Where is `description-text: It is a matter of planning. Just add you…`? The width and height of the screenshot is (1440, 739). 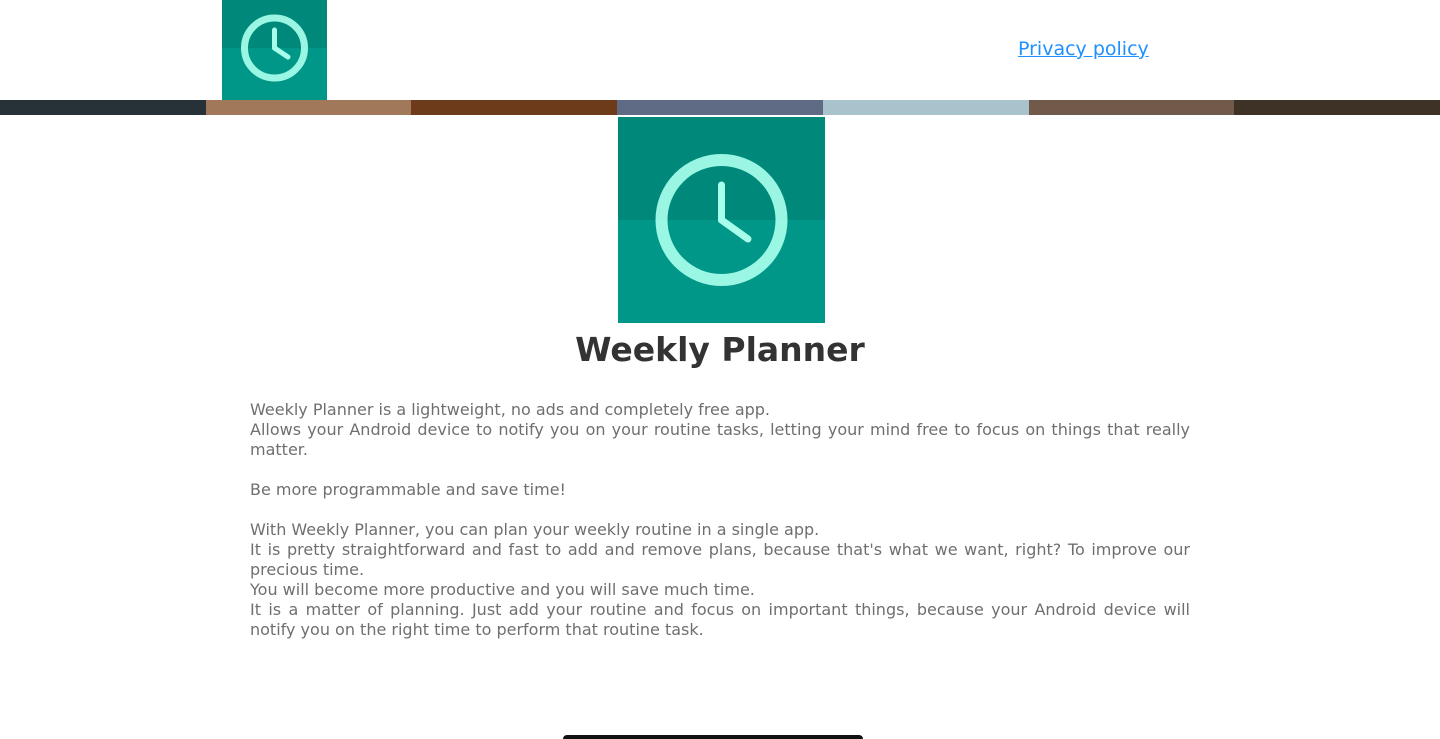 description-text: It is a matter of planning. Just add you… is located at coordinates (720, 619).